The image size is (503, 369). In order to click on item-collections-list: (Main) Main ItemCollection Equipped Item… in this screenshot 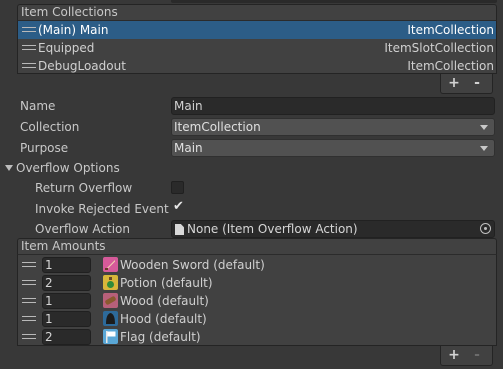, I will do `click(257, 47)`.